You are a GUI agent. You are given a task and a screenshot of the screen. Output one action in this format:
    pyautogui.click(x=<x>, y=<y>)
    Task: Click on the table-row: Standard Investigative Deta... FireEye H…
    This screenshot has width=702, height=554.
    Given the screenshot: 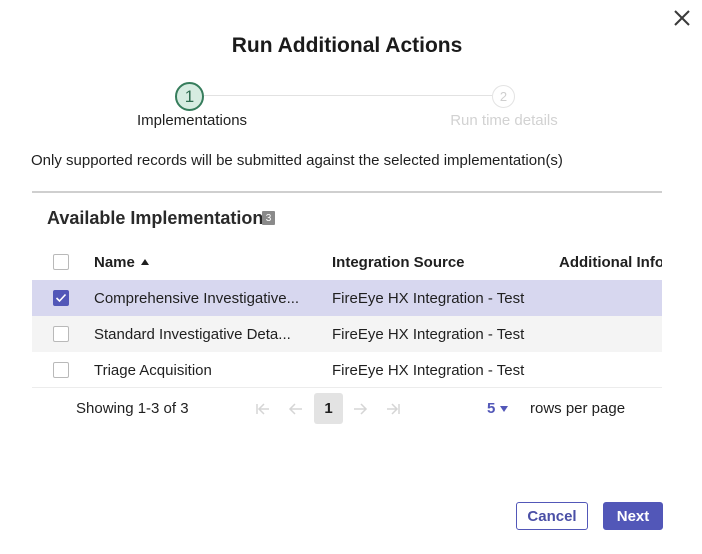 What is the action you would take?
    pyautogui.click(x=347, y=334)
    